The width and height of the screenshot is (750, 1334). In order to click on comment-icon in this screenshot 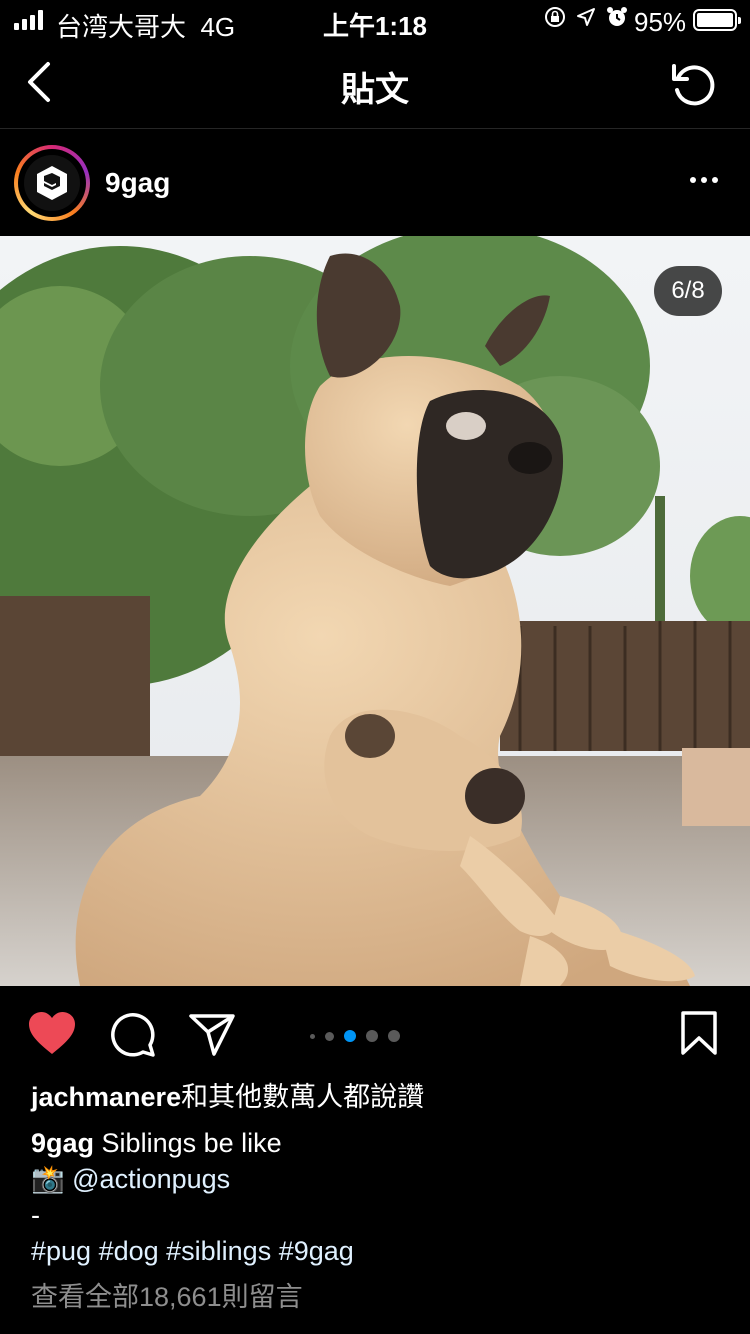, I will do `click(132, 1034)`.